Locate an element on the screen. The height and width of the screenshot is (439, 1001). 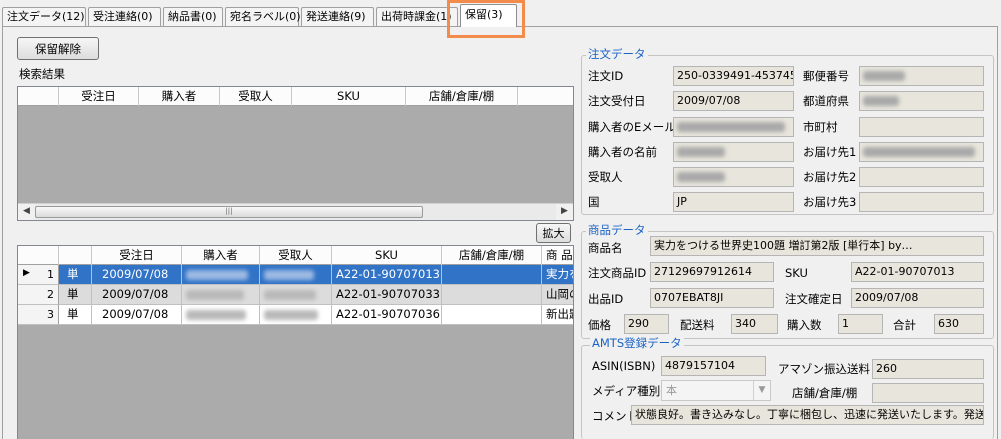
chevron-down-icon: ▼ is located at coordinates (761, 390).